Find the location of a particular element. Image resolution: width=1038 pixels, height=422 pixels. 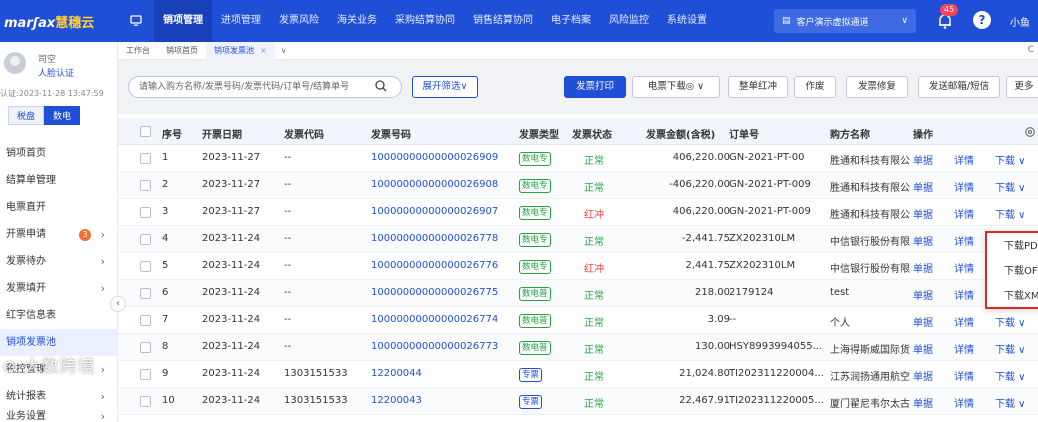

nav-purchase-settlement: 采购结算协同 is located at coordinates (425, 21).